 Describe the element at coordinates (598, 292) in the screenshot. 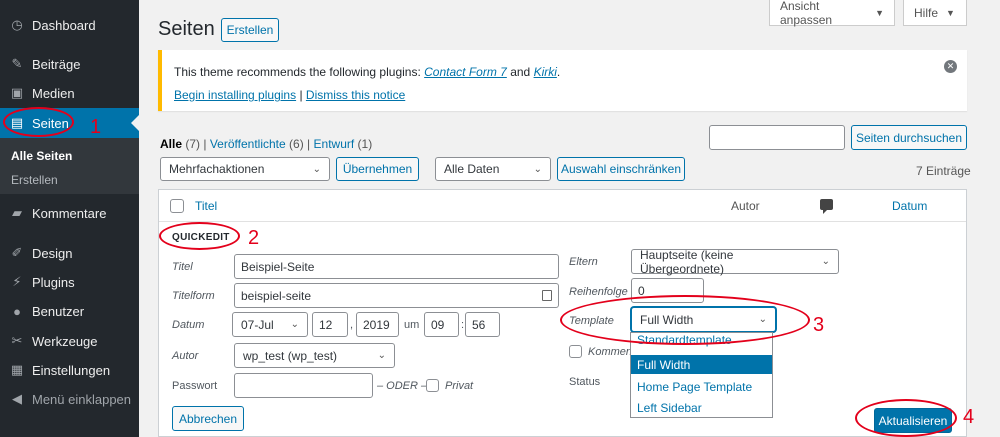

I see `order-label: Reihenfolge` at that location.